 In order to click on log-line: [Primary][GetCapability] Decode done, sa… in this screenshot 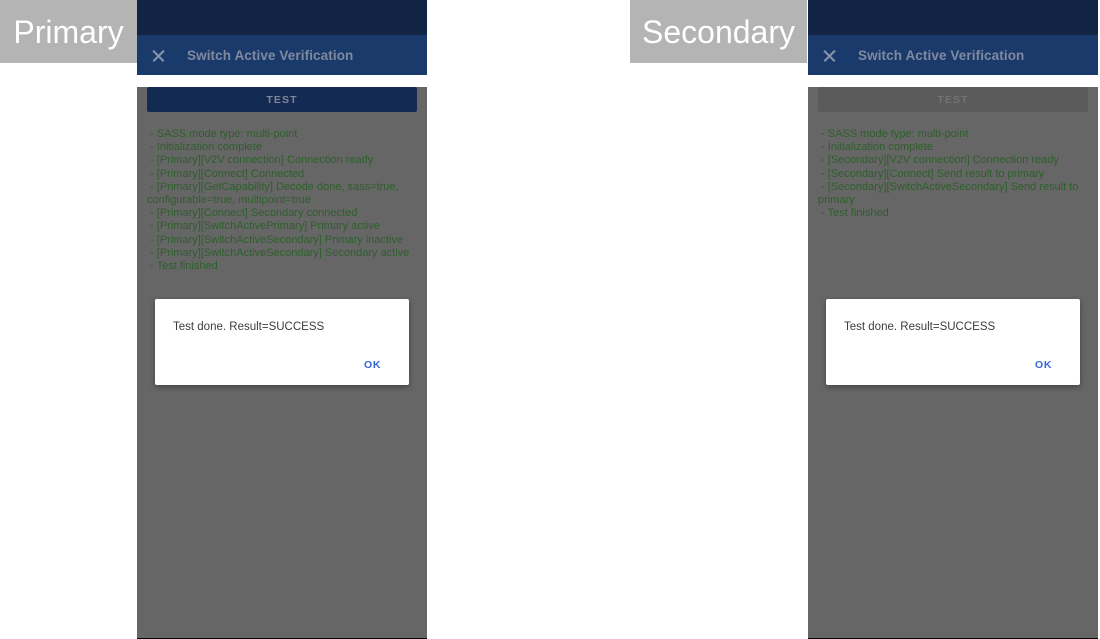, I will do `click(282, 194)`.